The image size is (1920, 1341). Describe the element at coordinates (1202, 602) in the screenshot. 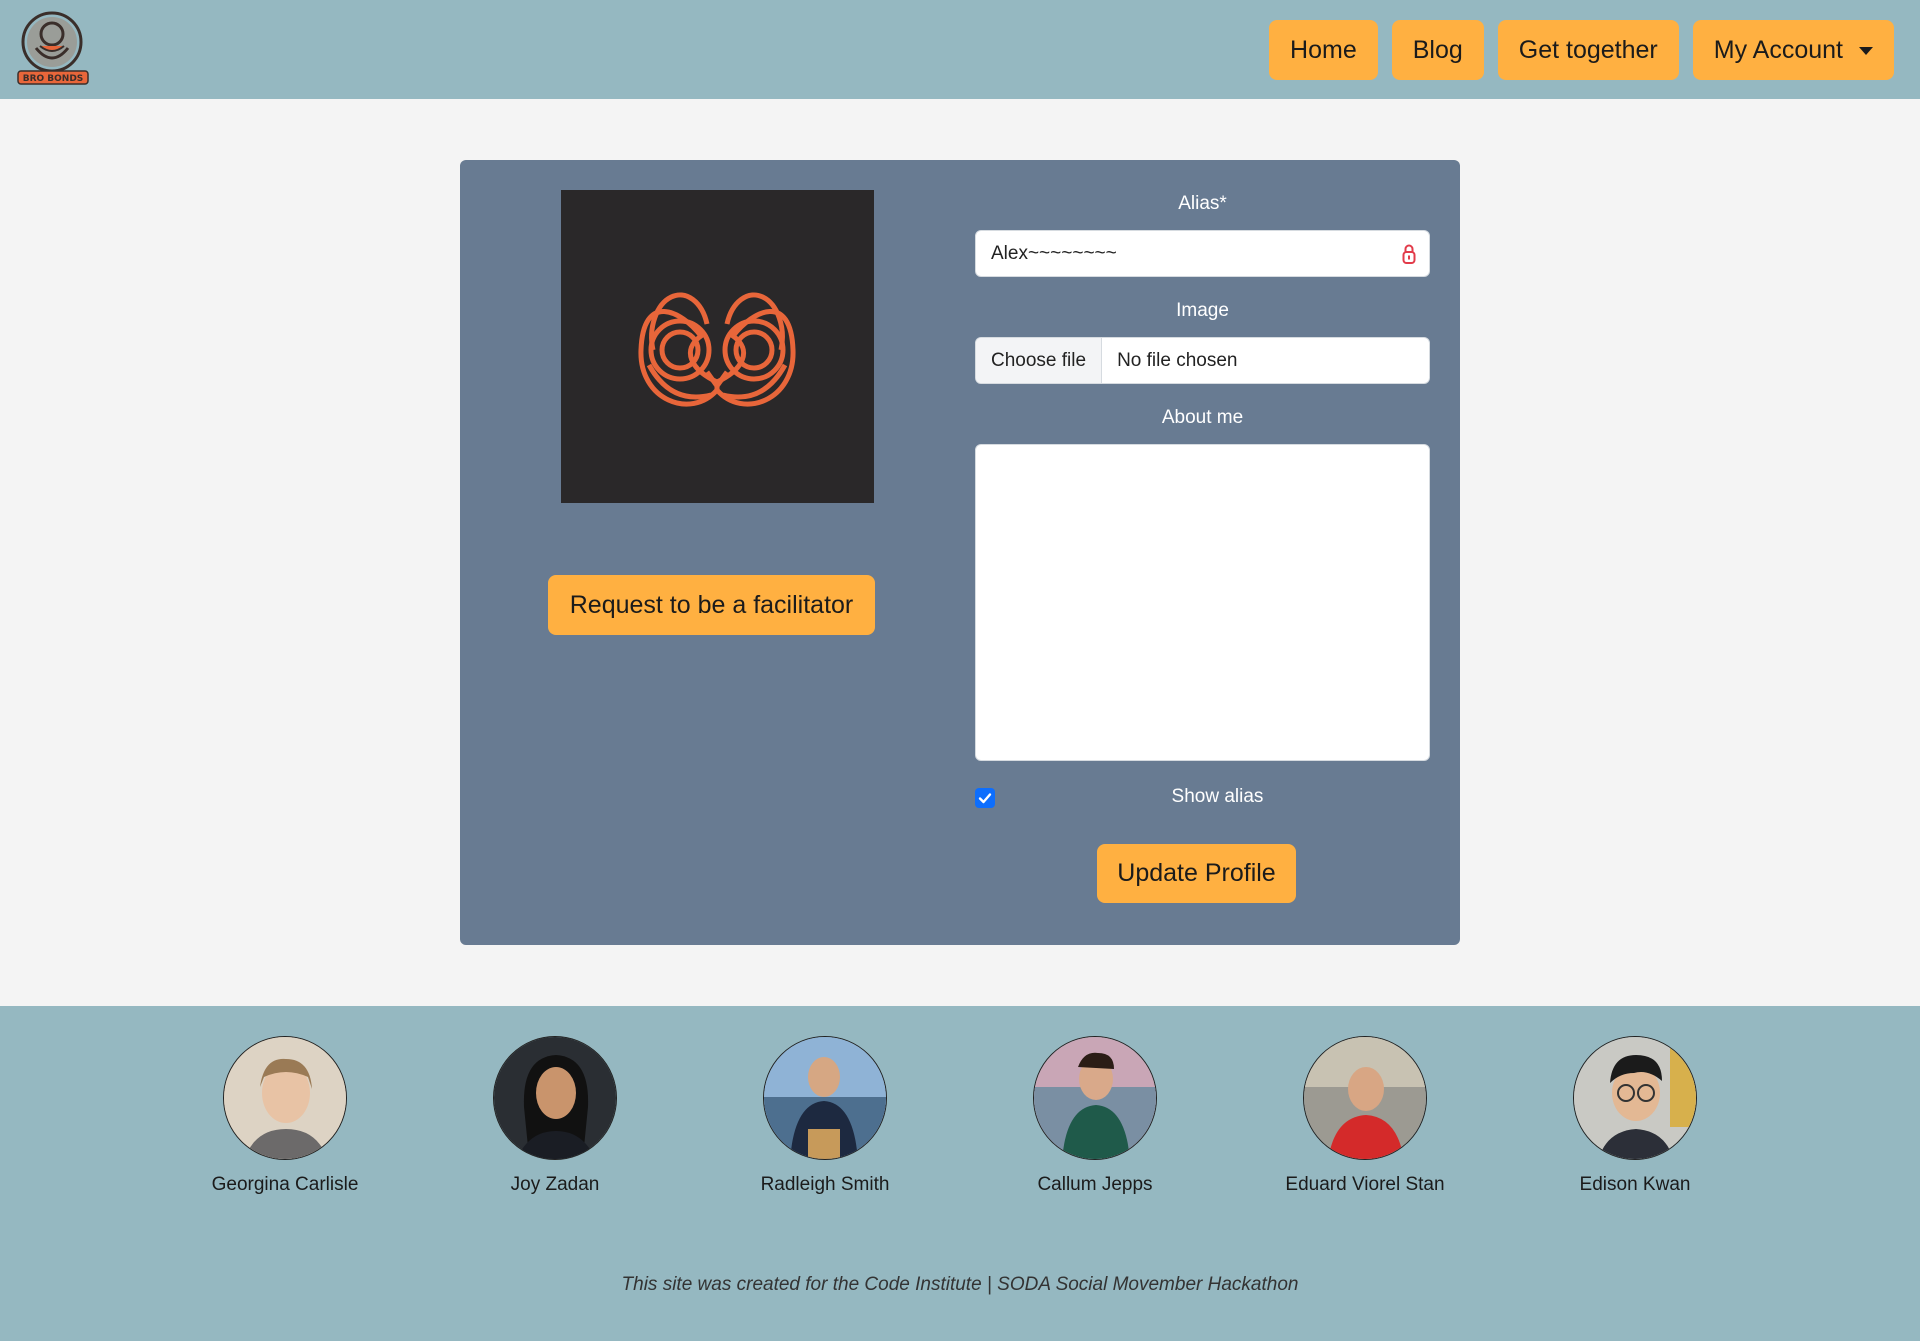

I see `about-me-textarea` at that location.